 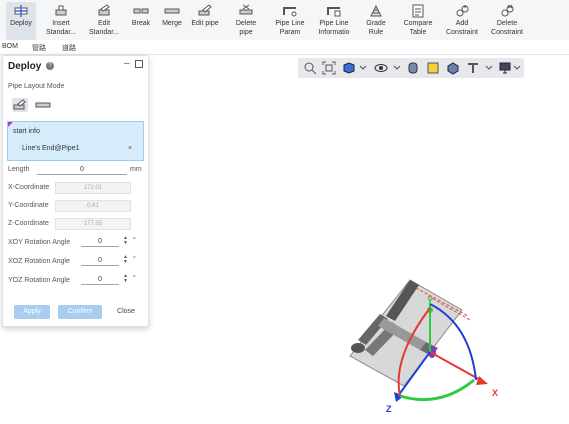 What do you see at coordinates (10, 124) in the screenshot?
I see `selection-marker` at bounding box center [10, 124].